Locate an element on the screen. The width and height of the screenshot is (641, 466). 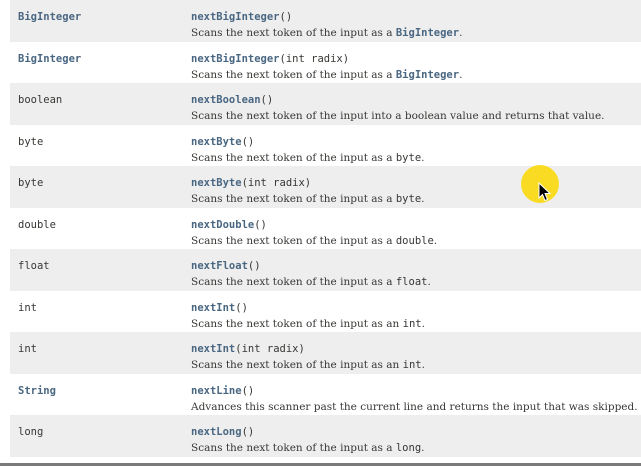
method-signature: nextInt() is located at coordinates (219, 308).